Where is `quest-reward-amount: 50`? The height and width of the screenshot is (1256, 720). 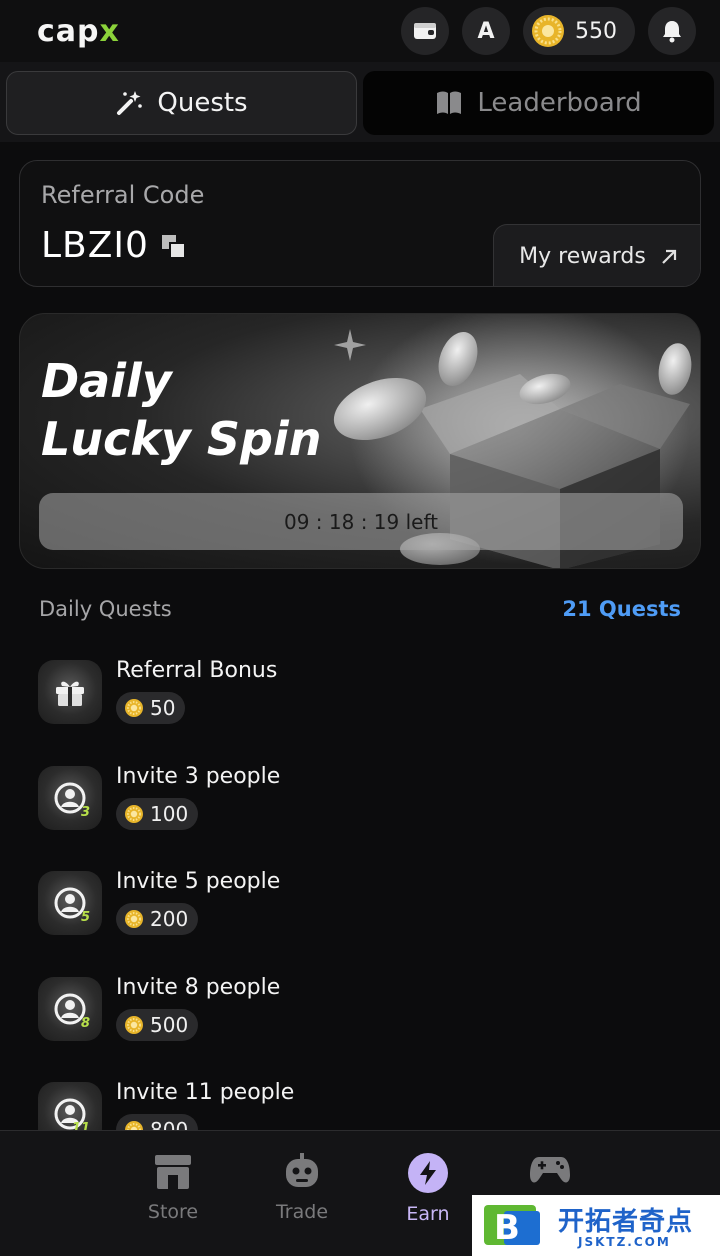 quest-reward-amount: 50 is located at coordinates (163, 708).